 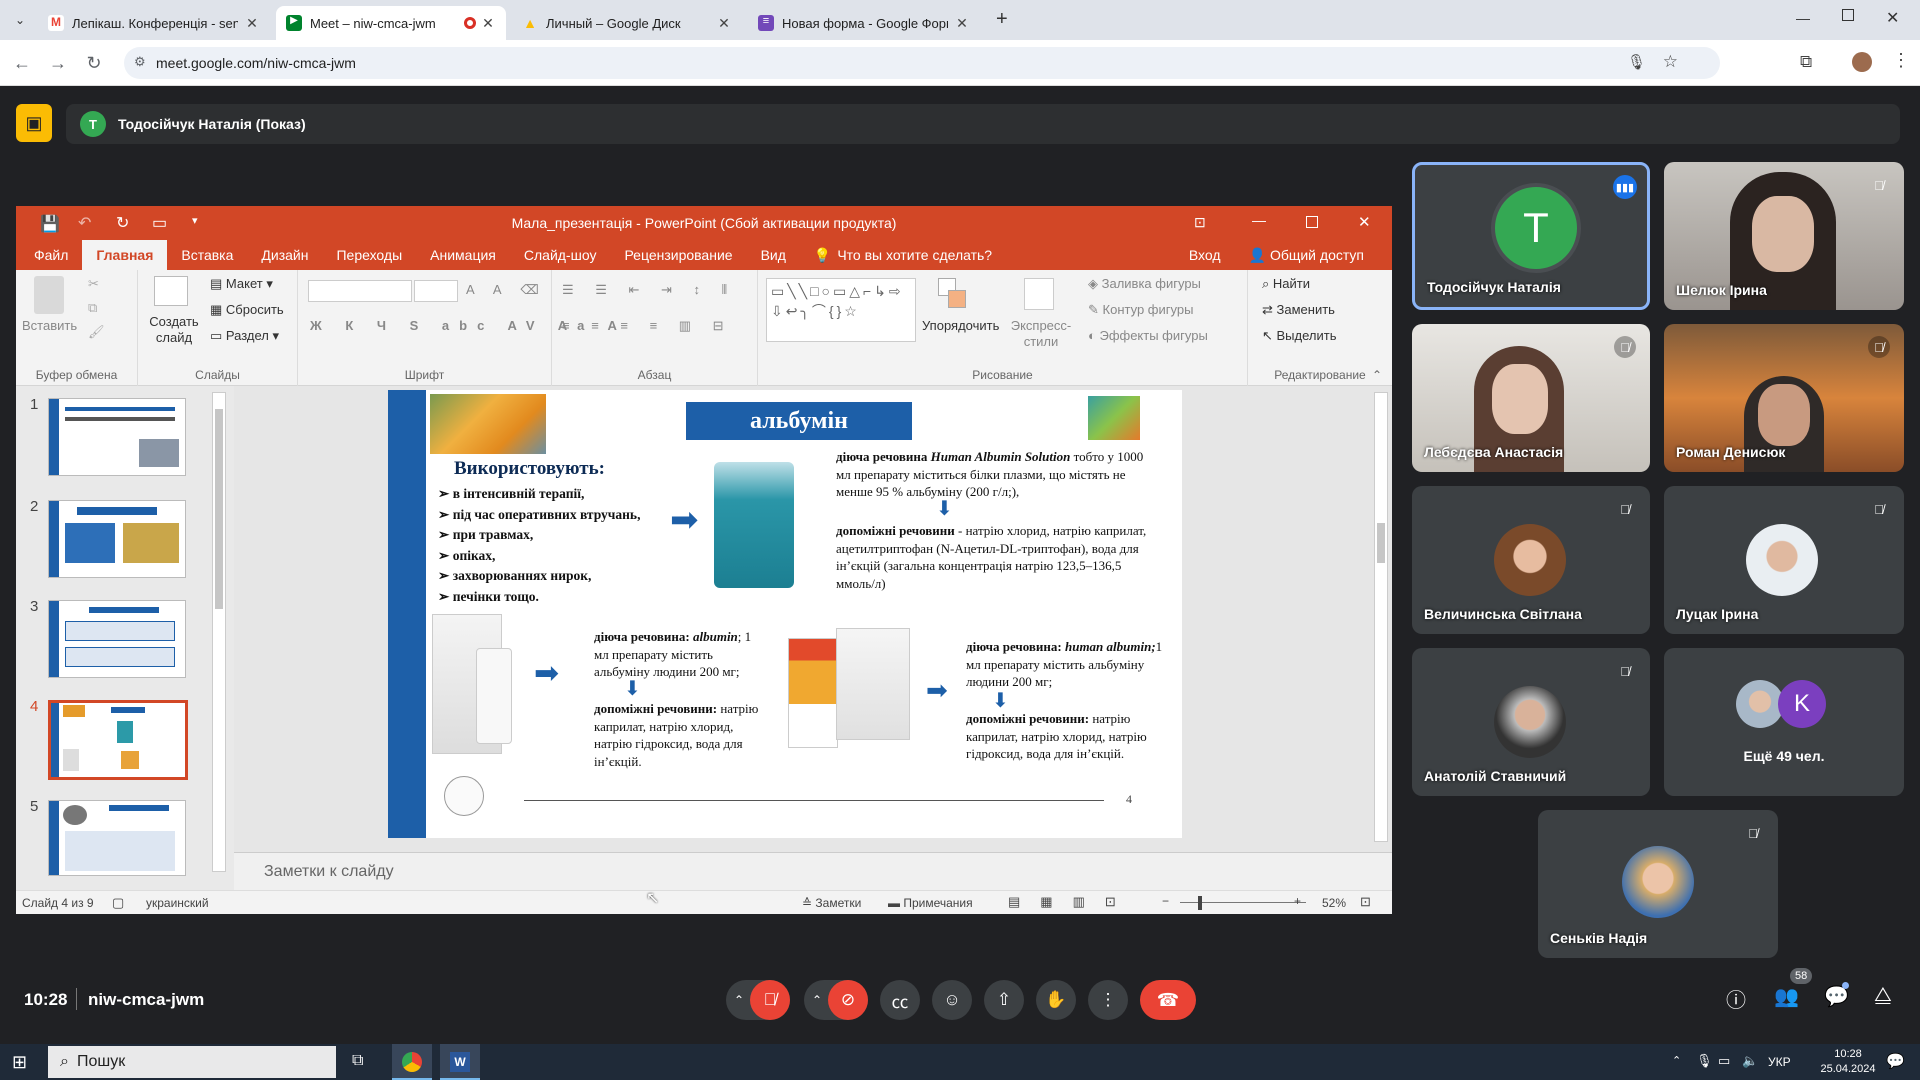 What do you see at coordinates (93, 284) in the screenshot?
I see `cut-icon: ✂` at bounding box center [93, 284].